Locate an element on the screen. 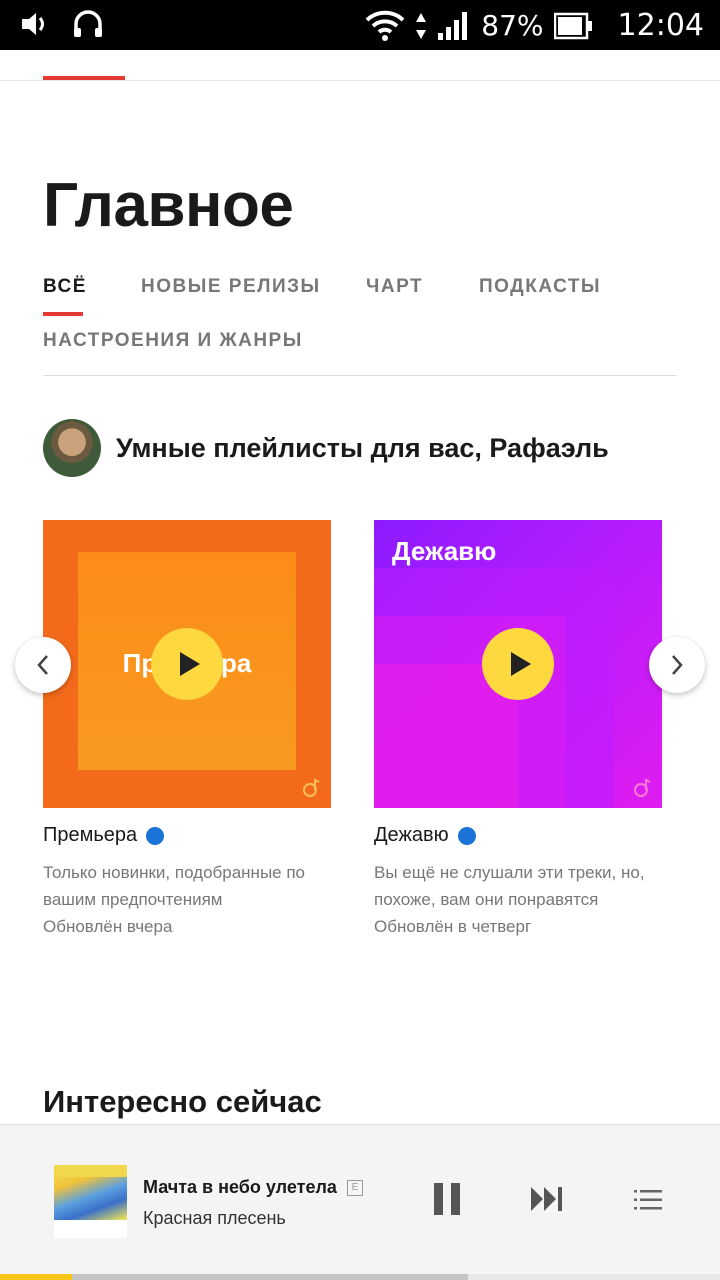 This screenshot has width=720, height=1280. pause-button is located at coordinates (447, 1199).